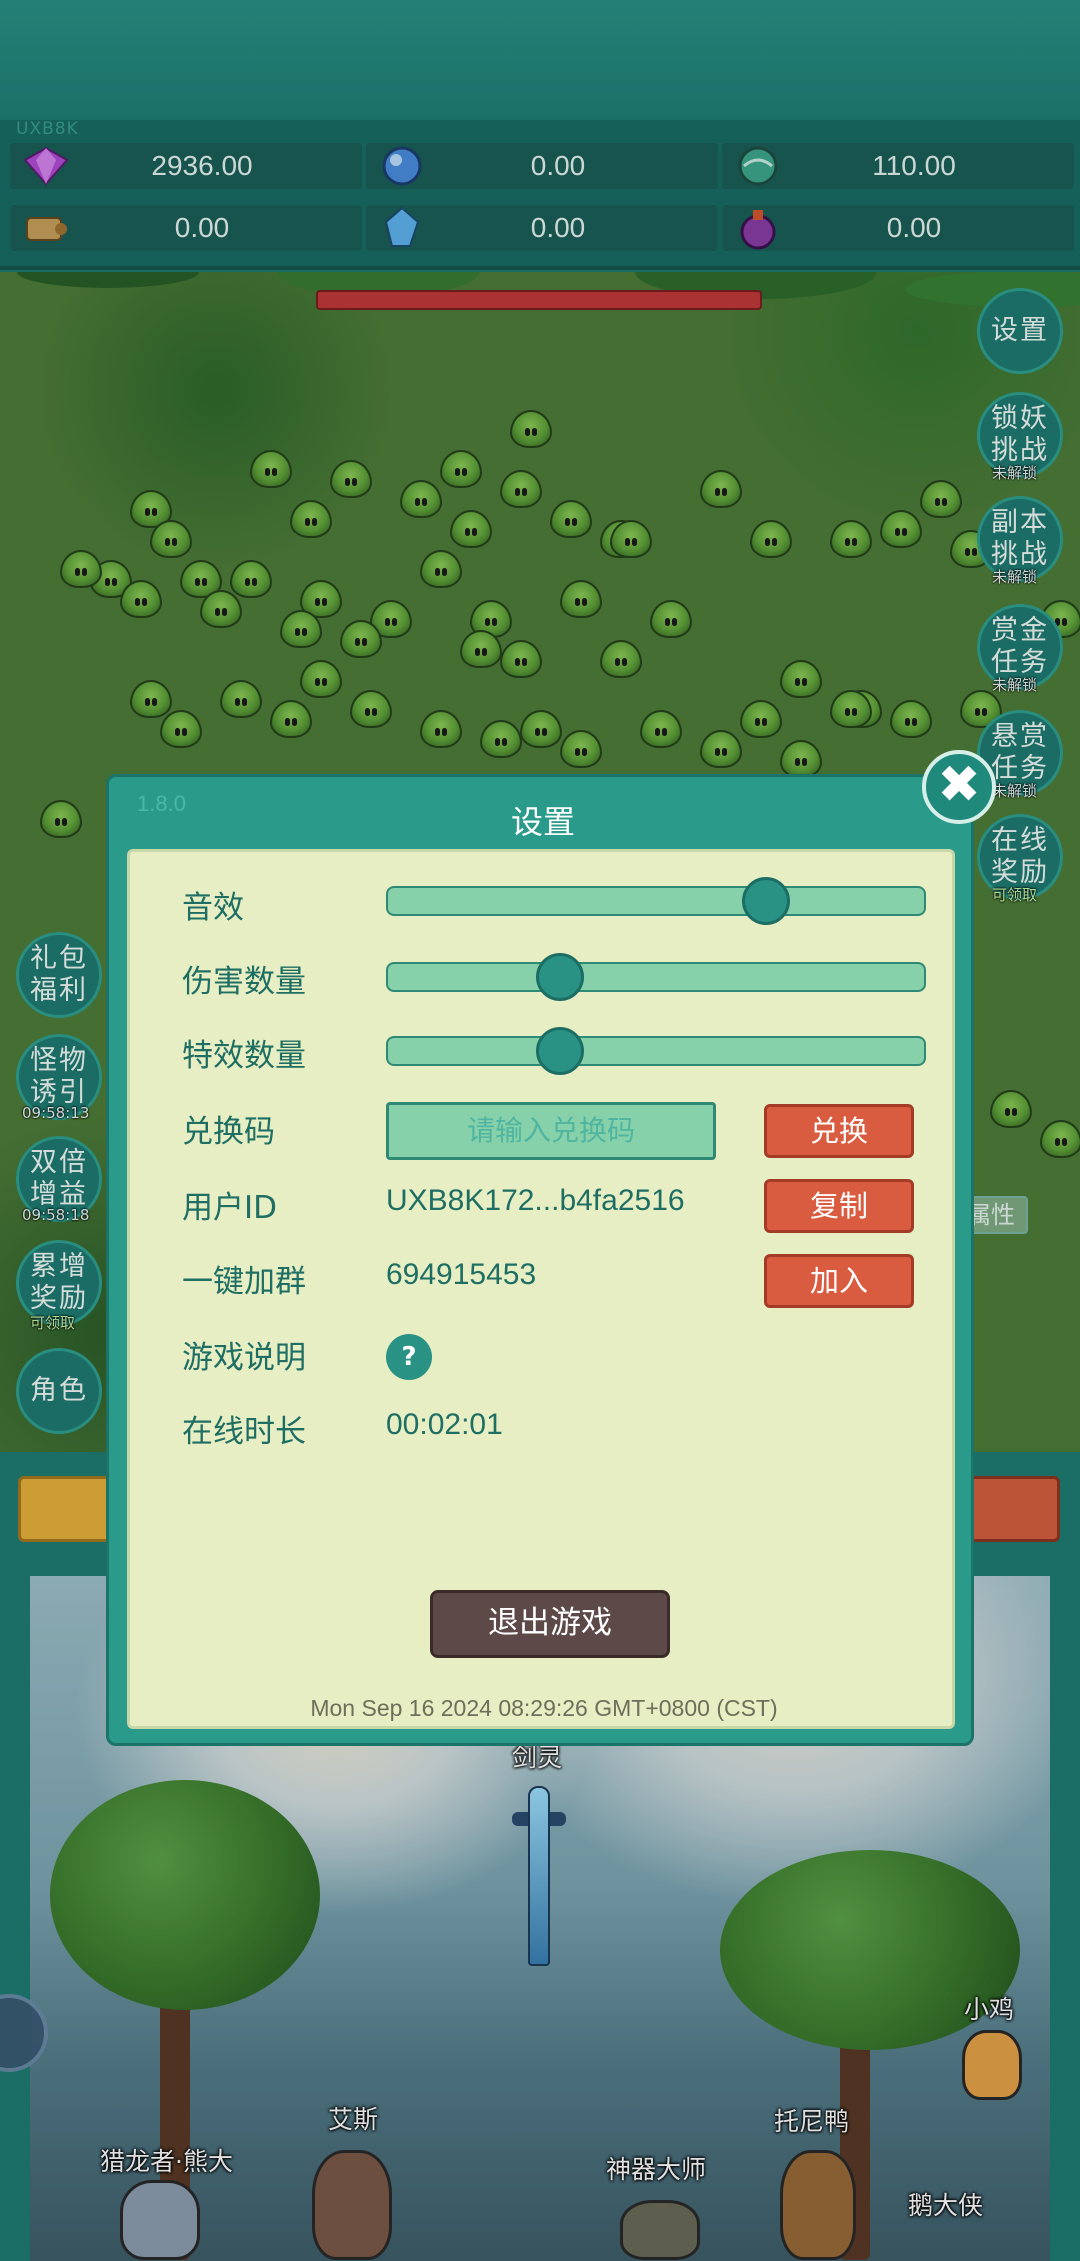  I want to click on current-datetime: Mon Sep 16 2024 08:29:26 GMT+0800 (CST), so click(544, 1708).